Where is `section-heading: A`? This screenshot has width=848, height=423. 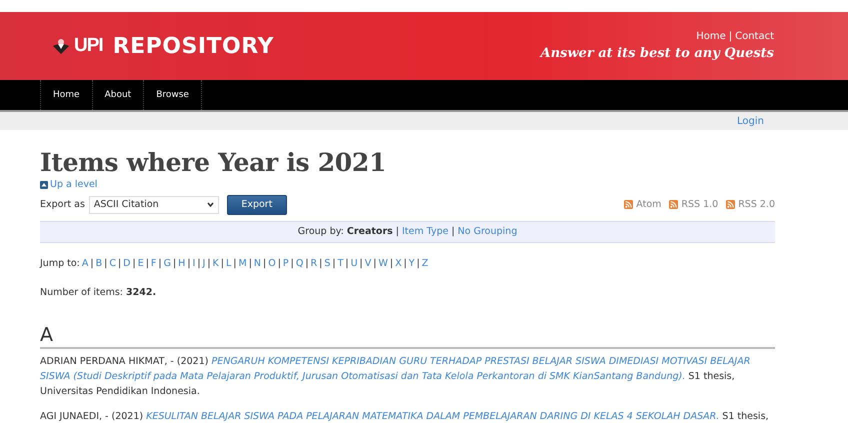
section-heading: A is located at coordinates (407, 336).